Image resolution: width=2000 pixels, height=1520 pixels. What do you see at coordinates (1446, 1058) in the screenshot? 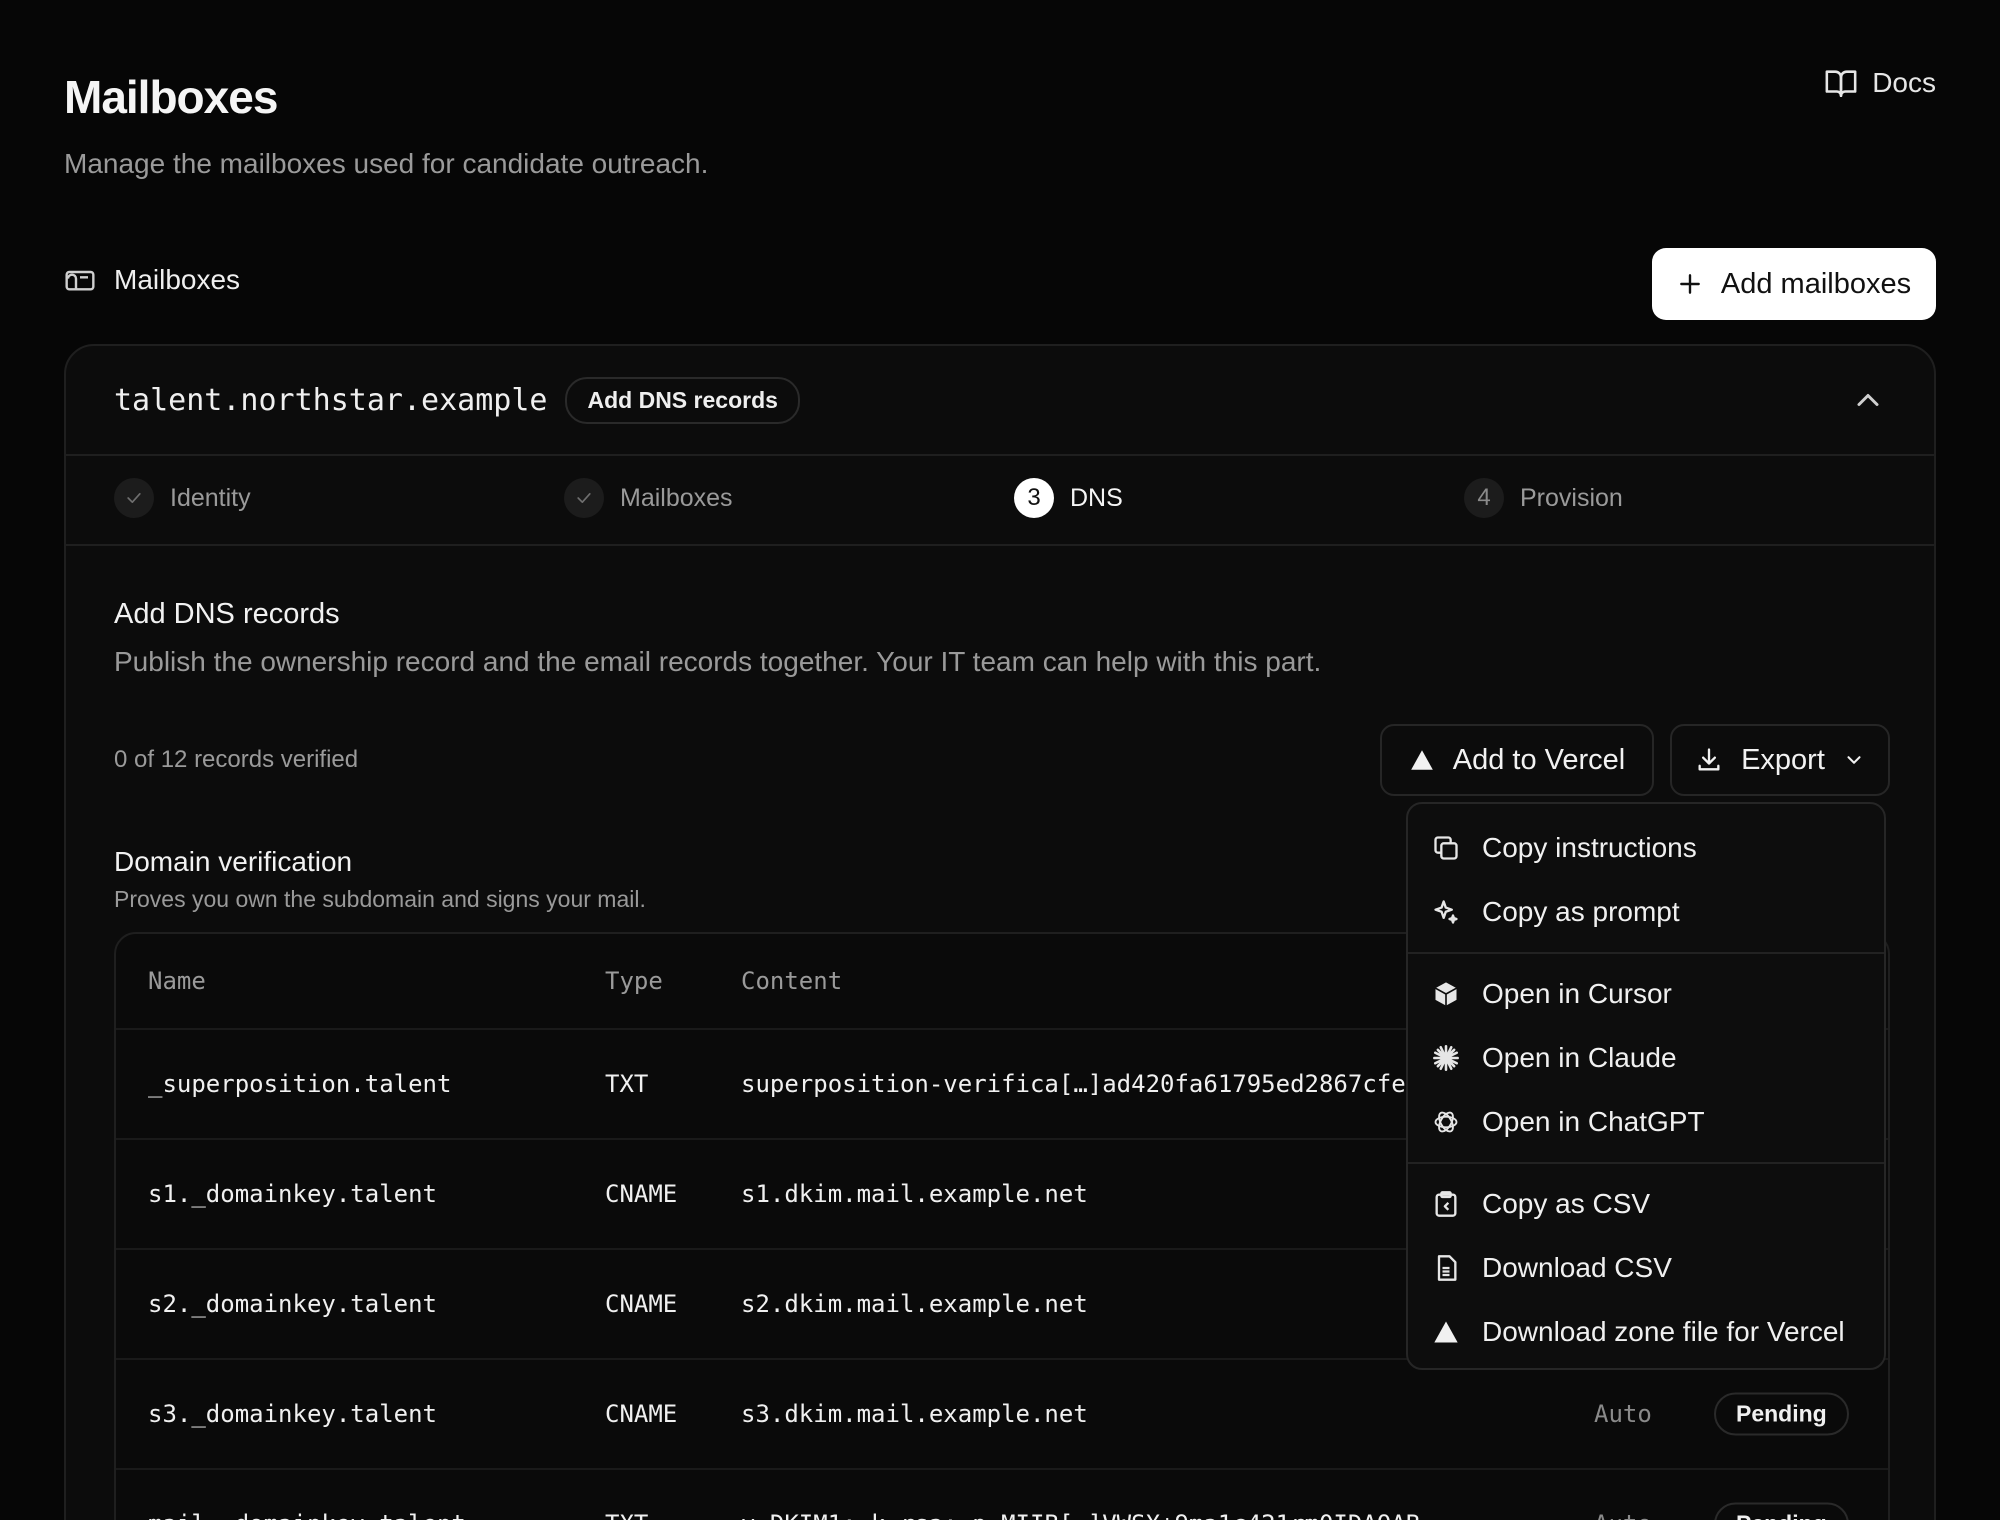
I see `claude-icon` at bounding box center [1446, 1058].